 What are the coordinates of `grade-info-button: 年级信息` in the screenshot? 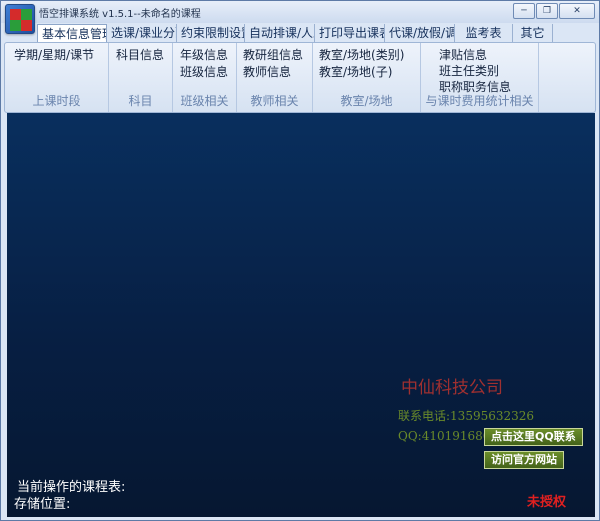 It's located at (204, 54).